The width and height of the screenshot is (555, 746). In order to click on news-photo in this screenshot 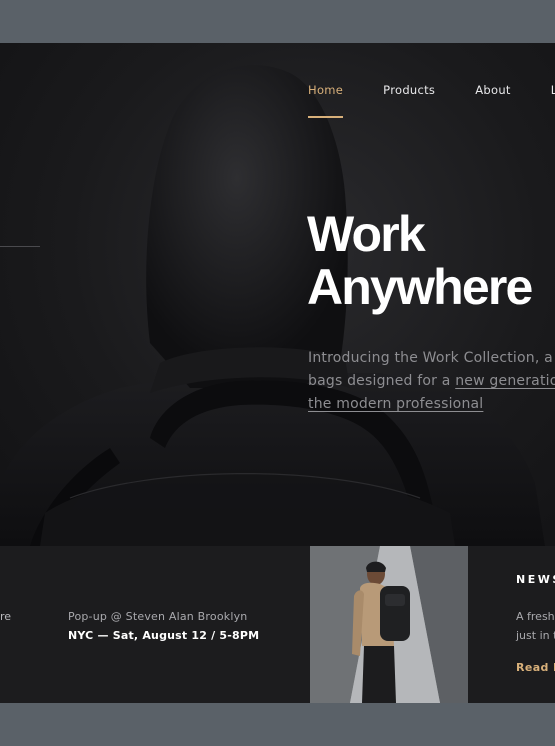, I will do `click(389, 624)`.